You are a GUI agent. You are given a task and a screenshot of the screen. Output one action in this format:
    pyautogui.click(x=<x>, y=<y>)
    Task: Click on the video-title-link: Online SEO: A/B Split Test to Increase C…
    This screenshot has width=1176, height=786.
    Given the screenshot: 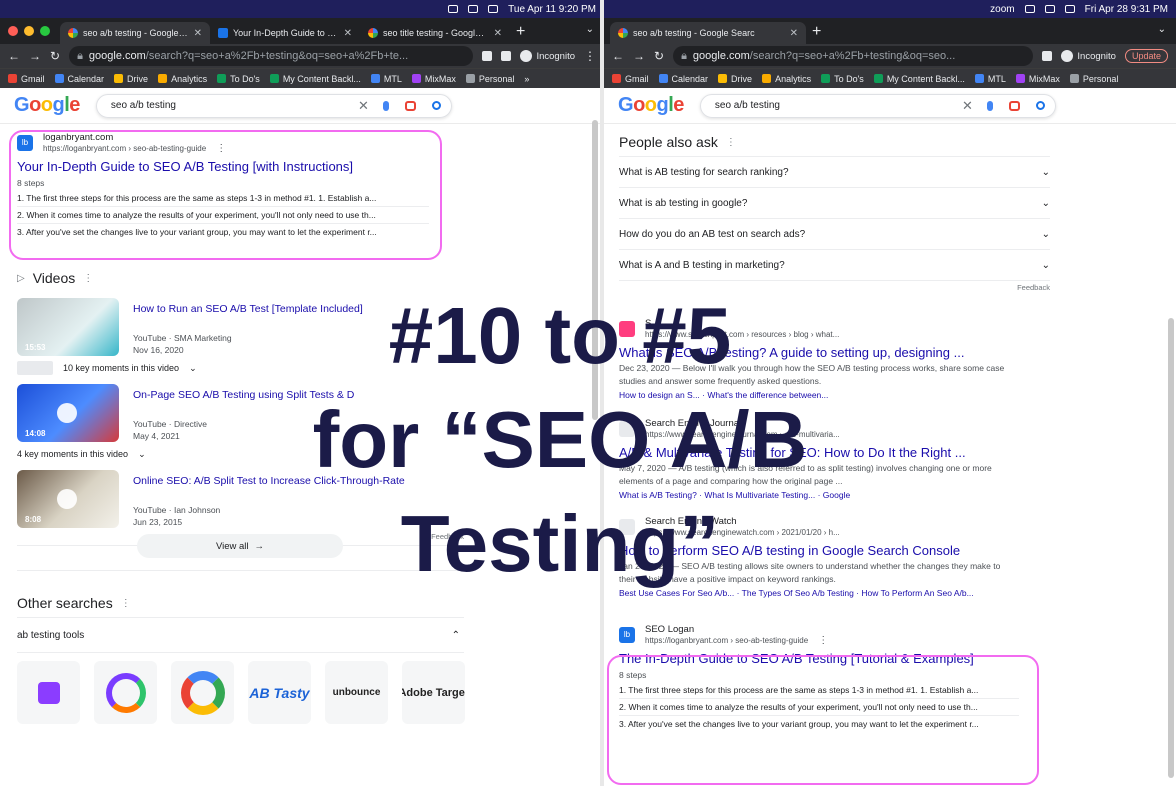 What is the action you would take?
    pyautogui.click(x=269, y=481)
    